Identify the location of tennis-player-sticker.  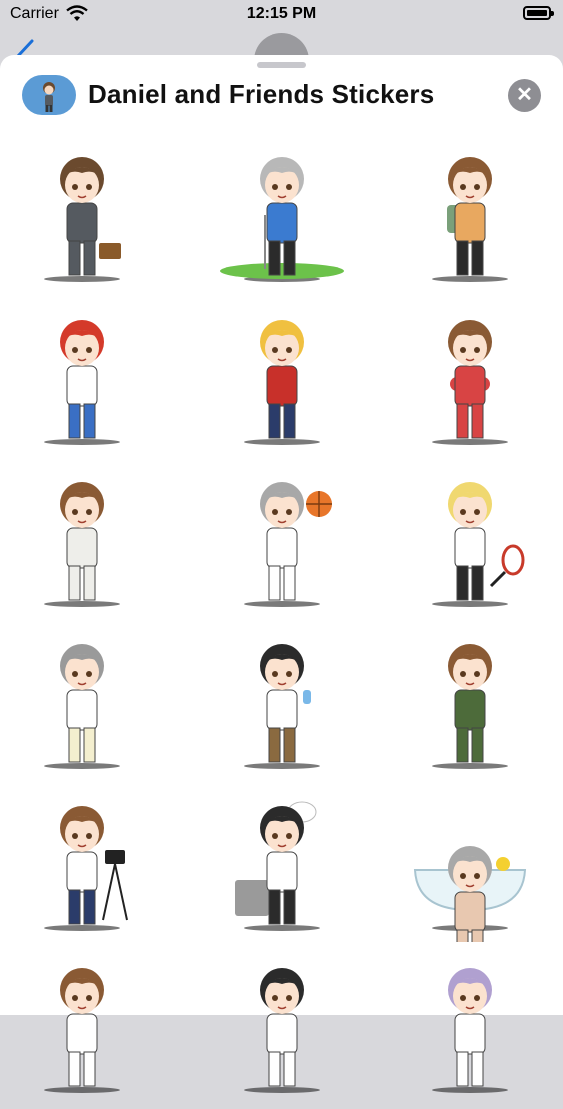
(470, 543).